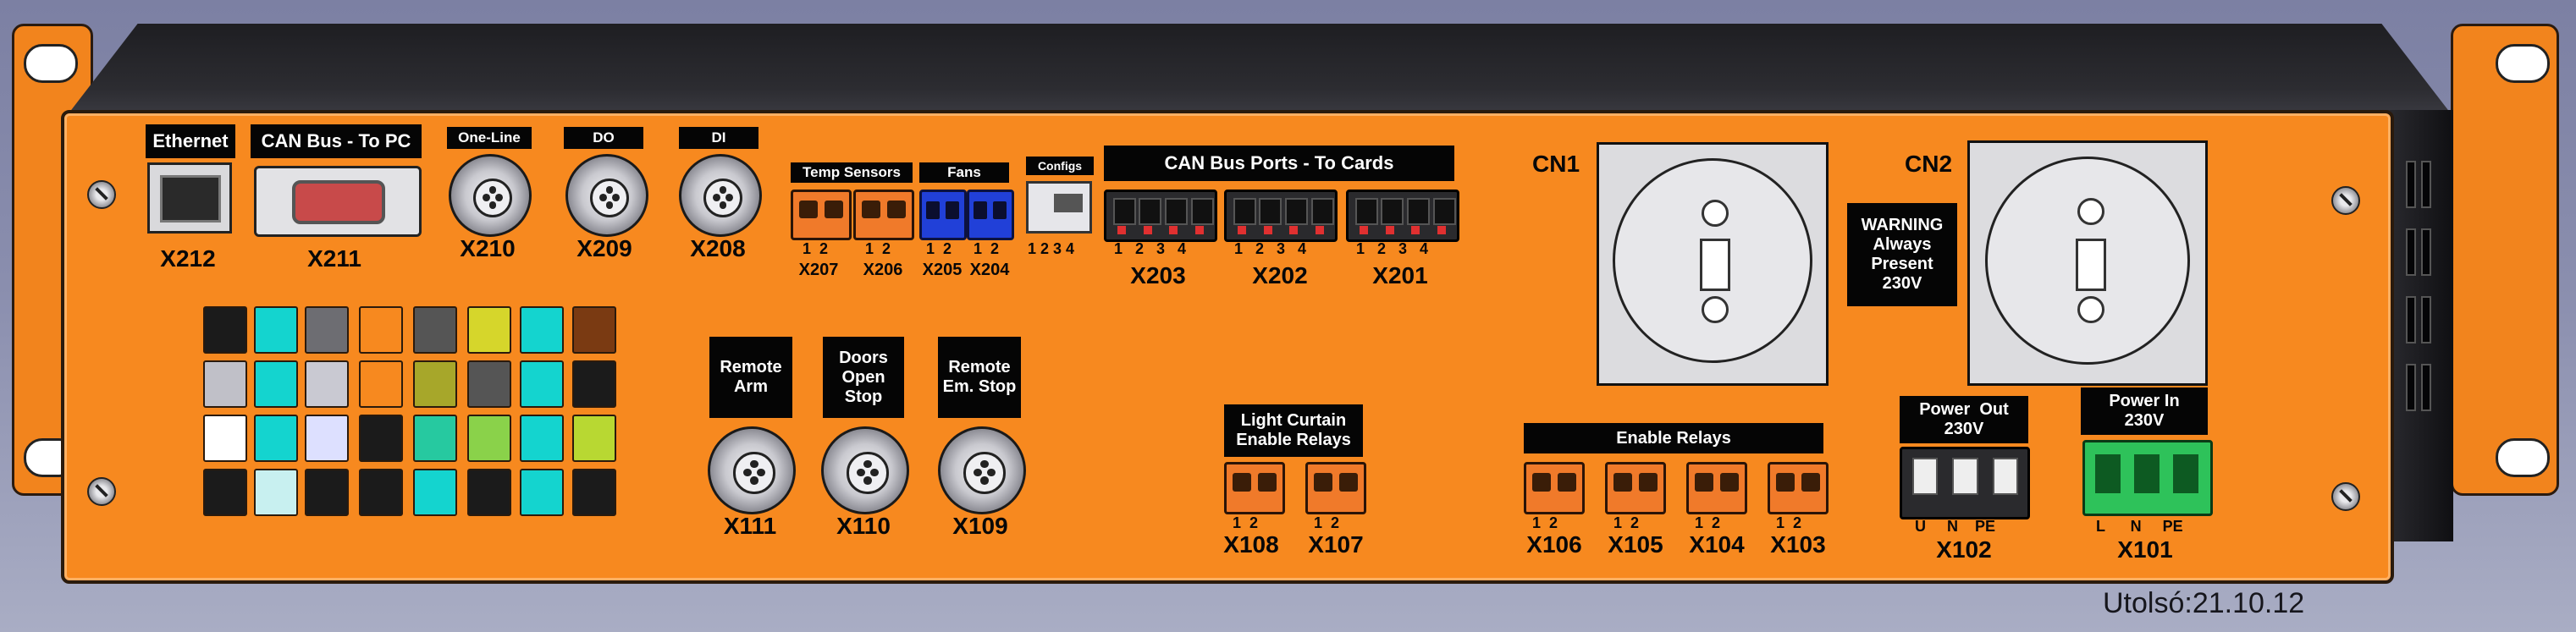  Describe the element at coordinates (190, 198) in the screenshot. I see `ethernet-port` at that location.